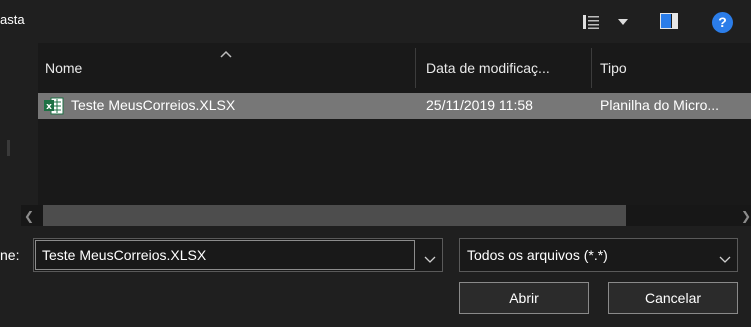 The width and height of the screenshot is (751, 327). What do you see at coordinates (591, 22) in the screenshot?
I see `view-details-icon` at bounding box center [591, 22].